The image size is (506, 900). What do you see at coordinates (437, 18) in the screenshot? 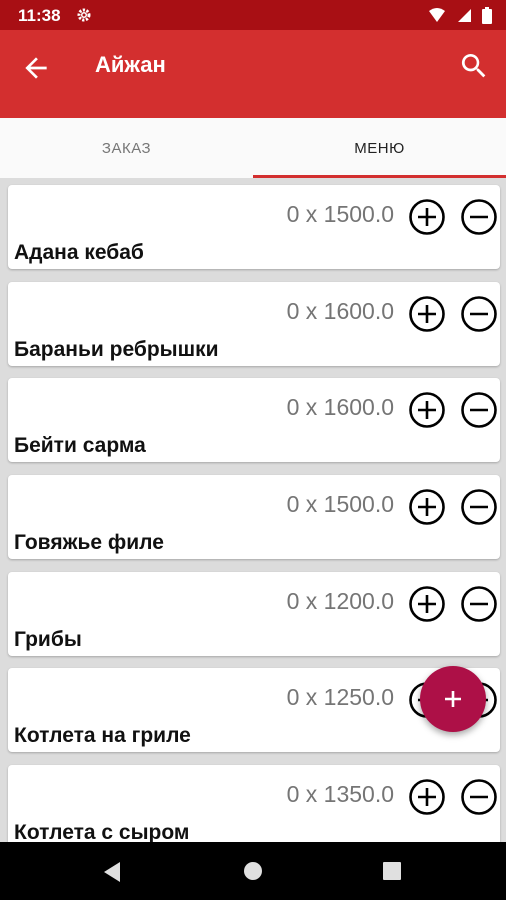
I see `wifi-icon` at bounding box center [437, 18].